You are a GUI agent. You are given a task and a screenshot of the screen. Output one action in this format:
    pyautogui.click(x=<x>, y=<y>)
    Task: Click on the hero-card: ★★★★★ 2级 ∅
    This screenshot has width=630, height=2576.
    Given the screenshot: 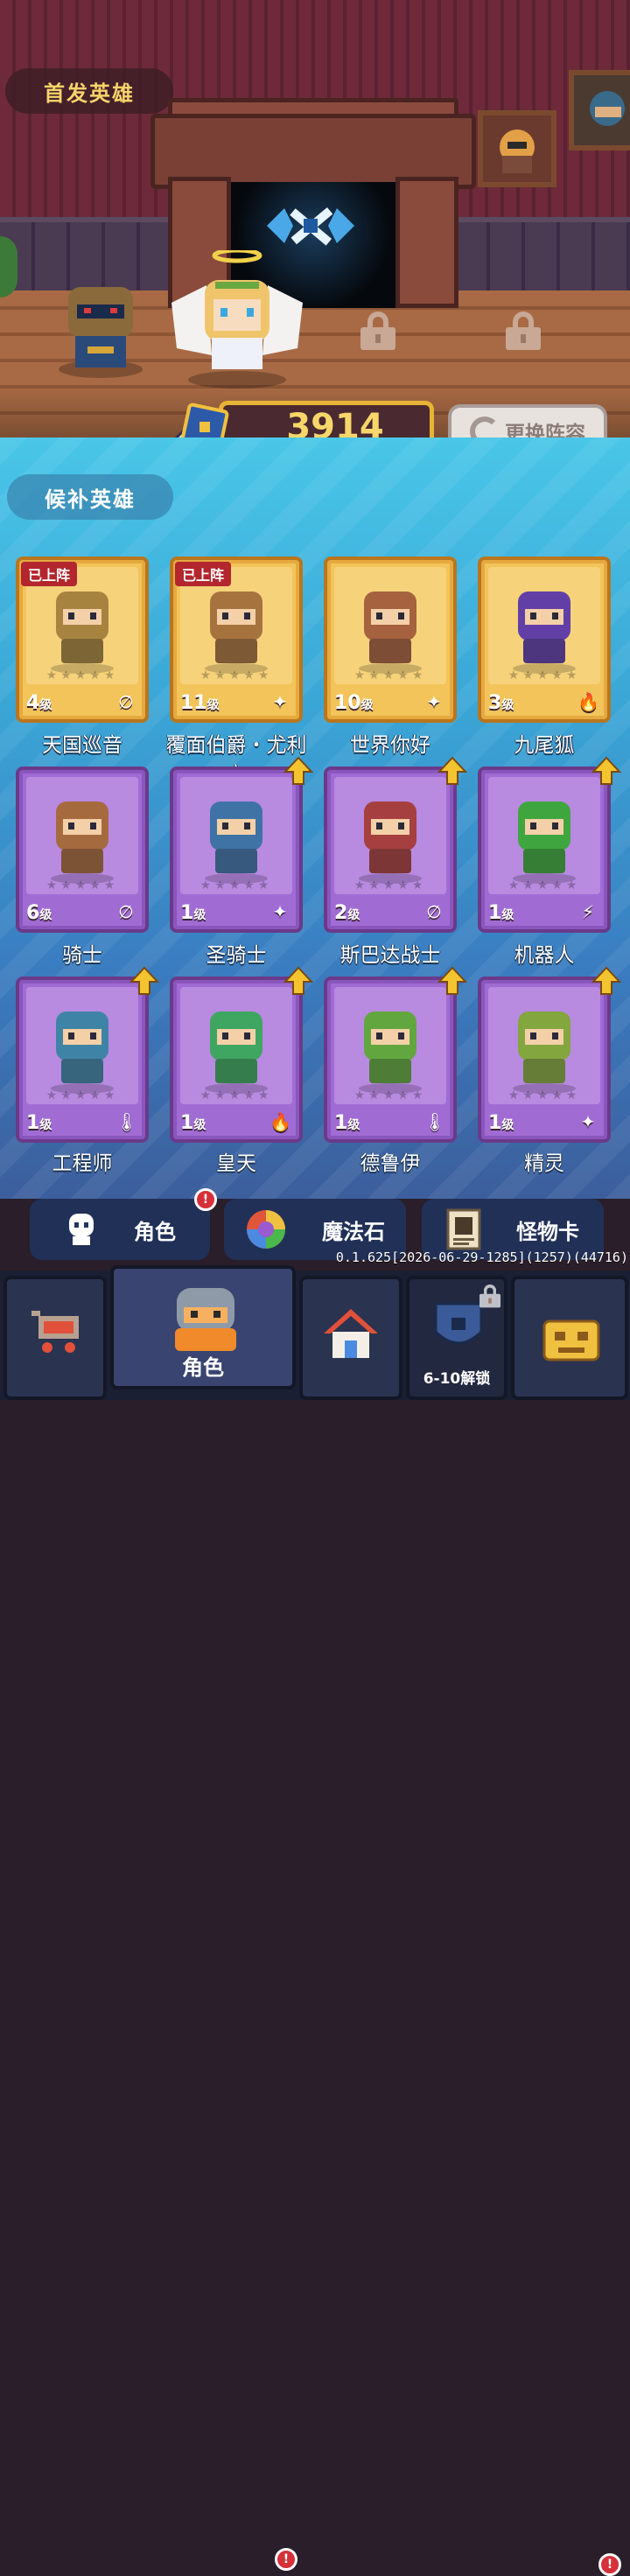 What is the action you would take?
    pyautogui.click(x=395, y=844)
    